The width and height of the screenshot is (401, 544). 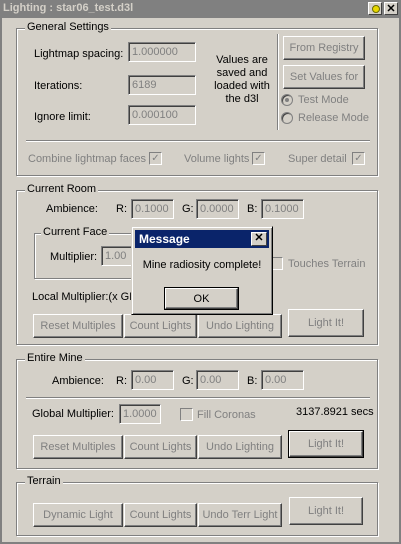 What do you see at coordinates (287, 118) in the screenshot?
I see `release-mode-radio` at bounding box center [287, 118].